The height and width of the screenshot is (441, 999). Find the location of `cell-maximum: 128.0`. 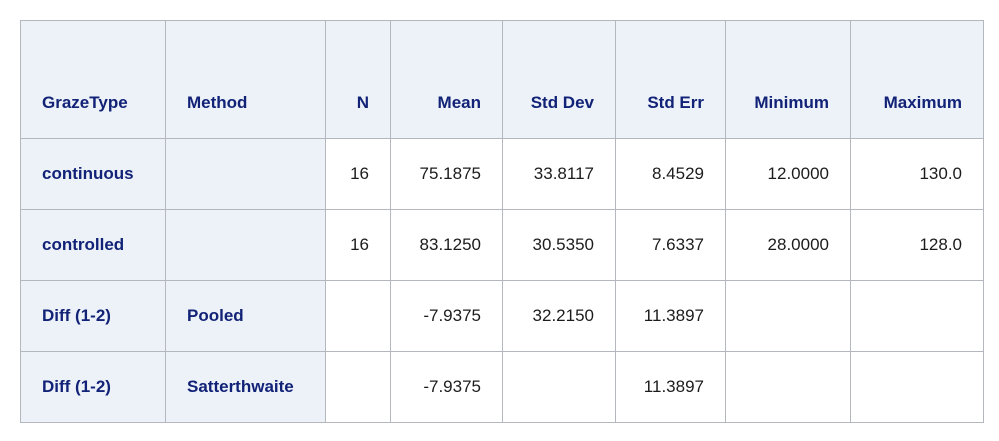

cell-maximum: 128.0 is located at coordinates (917, 245).